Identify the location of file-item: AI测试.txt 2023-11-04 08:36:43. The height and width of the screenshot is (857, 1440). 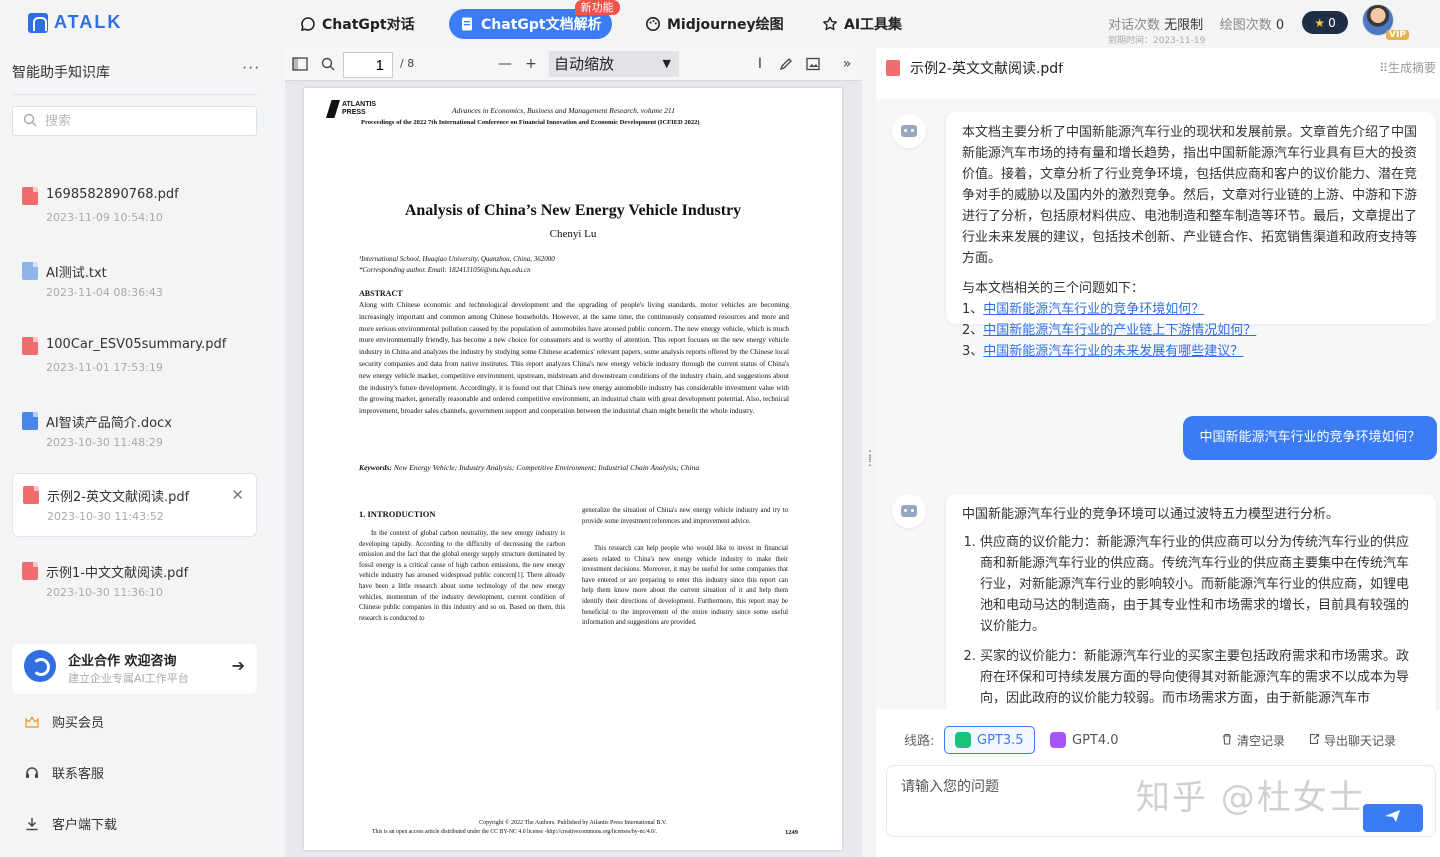
(134, 282).